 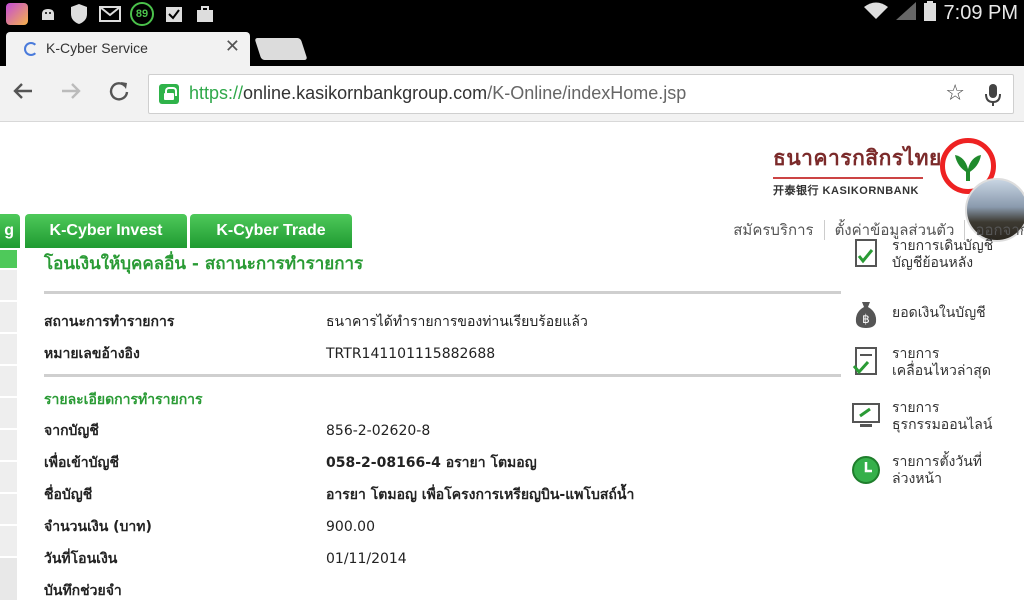 I want to click on menu-label: รายการ เคลื่อนไหวล่าสุด, so click(x=941, y=362).